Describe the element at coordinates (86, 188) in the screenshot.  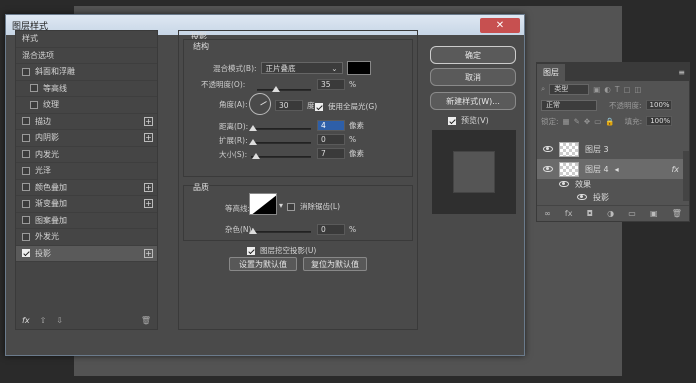
I see `style-list-item: 颜色叠加 +` at that location.